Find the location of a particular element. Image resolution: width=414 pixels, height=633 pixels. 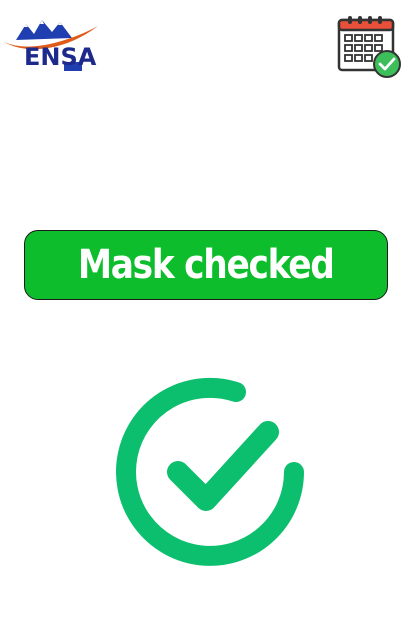

status-label: Mask checked is located at coordinates (206, 265).